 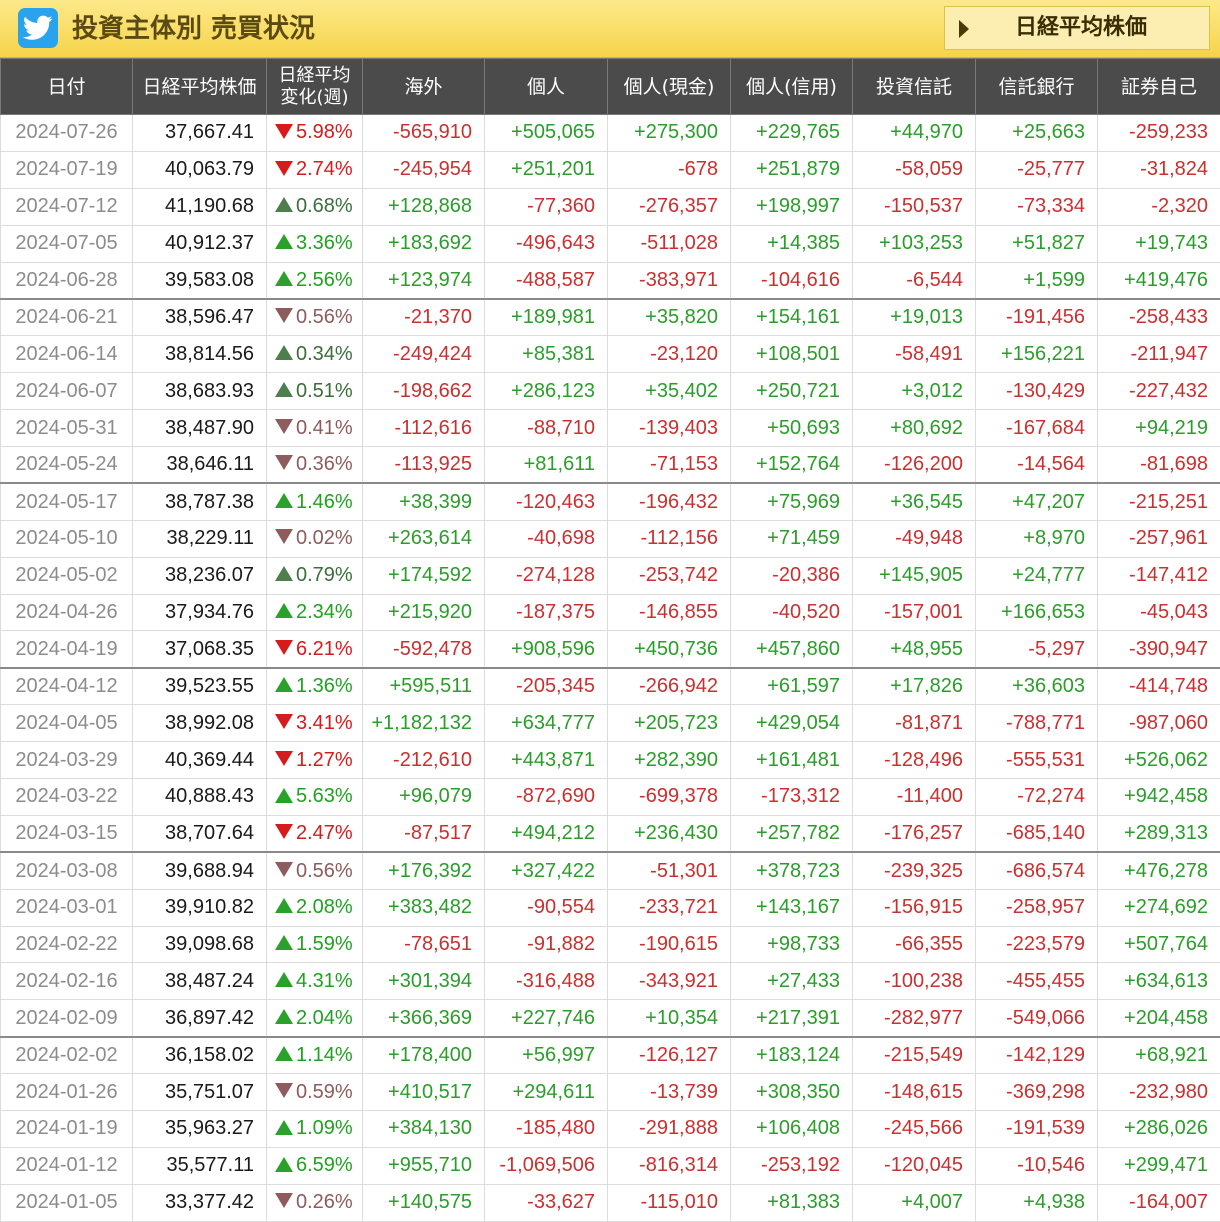 What do you see at coordinates (669, 206) in the screenshot?
I see `cell-individual-cash: -276,357` at bounding box center [669, 206].